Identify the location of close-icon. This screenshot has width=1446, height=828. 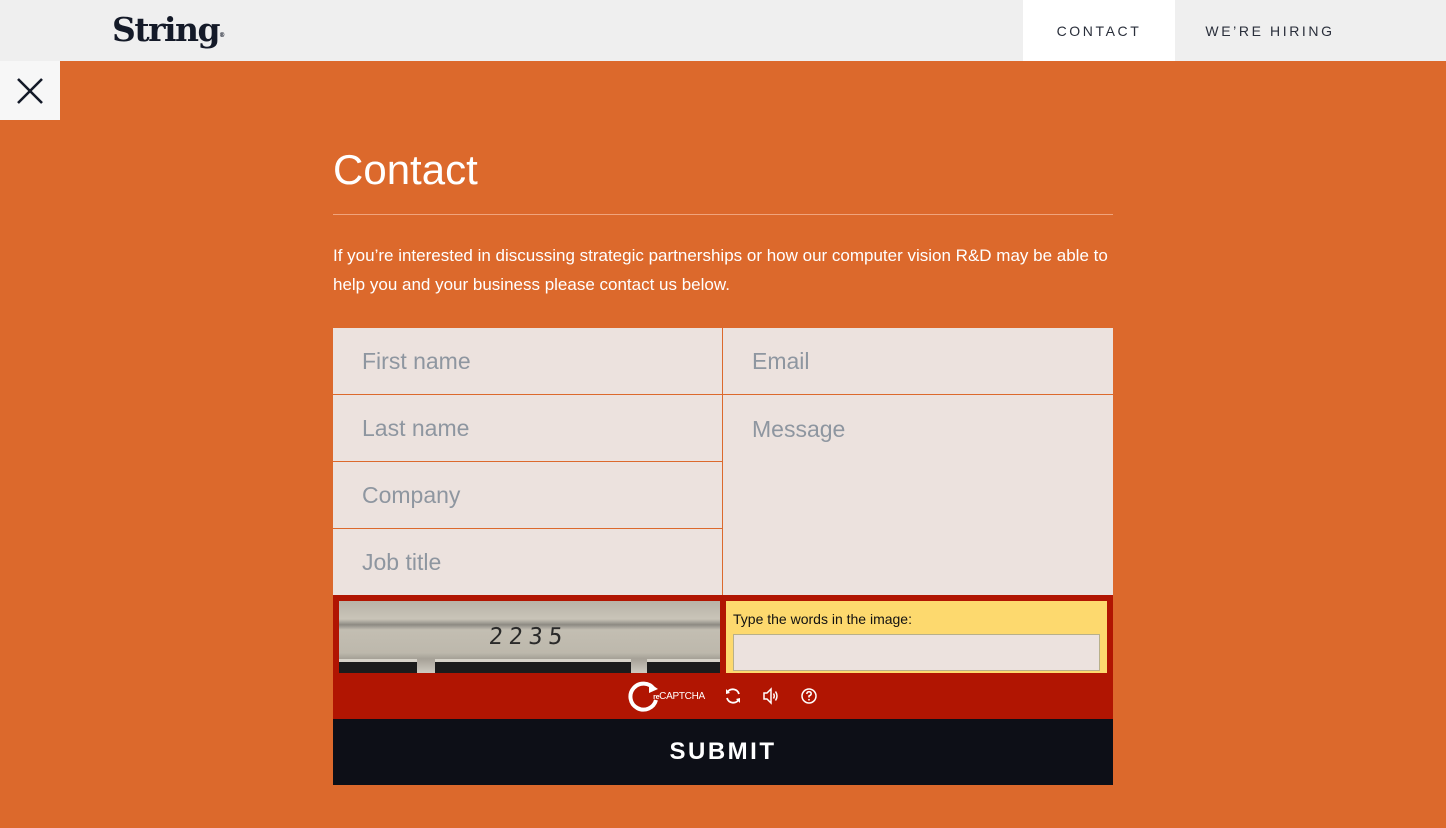
(30, 90).